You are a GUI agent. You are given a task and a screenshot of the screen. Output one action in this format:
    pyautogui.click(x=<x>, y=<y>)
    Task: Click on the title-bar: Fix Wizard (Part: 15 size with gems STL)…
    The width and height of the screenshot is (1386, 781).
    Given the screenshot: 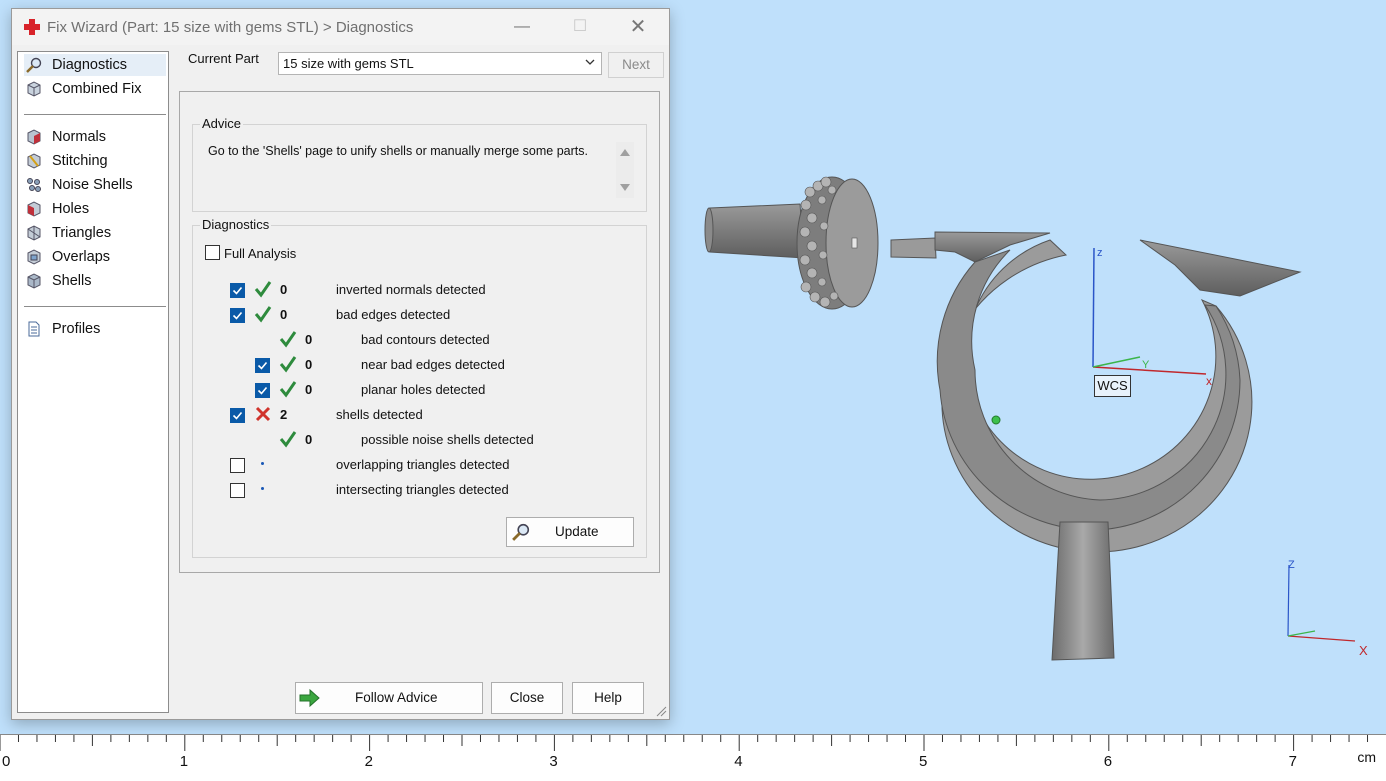 What is the action you would take?
    pyautogui.click(x=340, y=27)
    